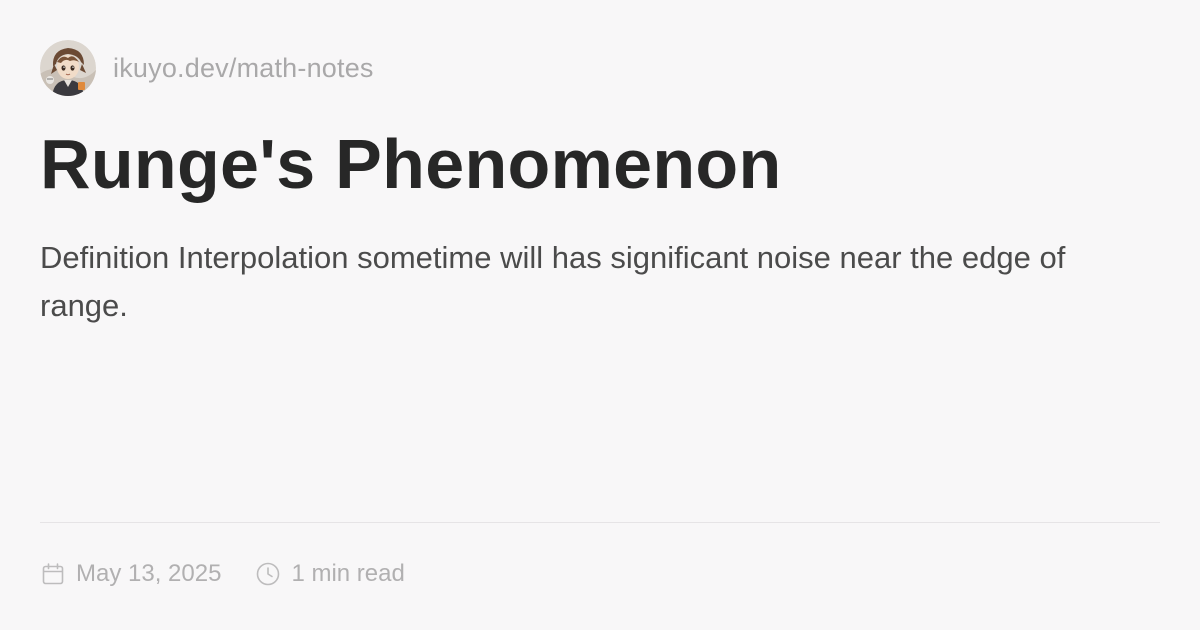 The height and width of the screenshot is (630, 1200). Describe the element at coordinates (53, 574) in the screenshot. I see `calendar-icon` at that location.